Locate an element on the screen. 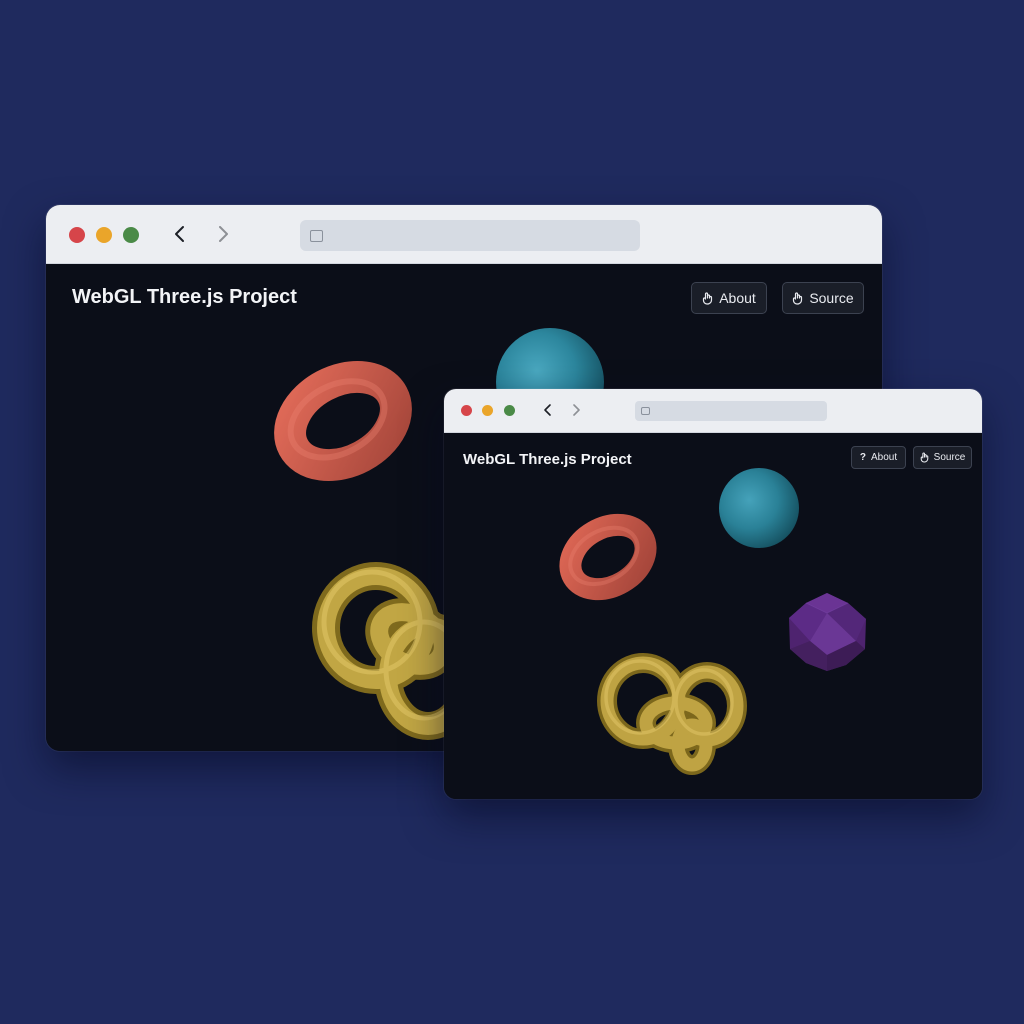 This screenshot has width=1024, height=1024. about-button: About is located at coordinates (729, 298).